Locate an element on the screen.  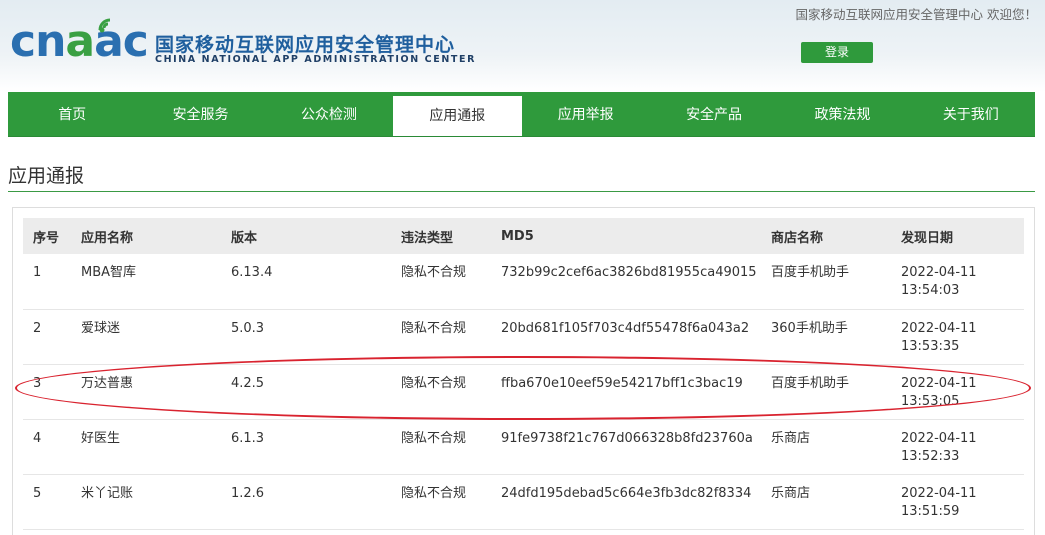
cell-store: 360手机助手 is located at coordinates (826, 337).